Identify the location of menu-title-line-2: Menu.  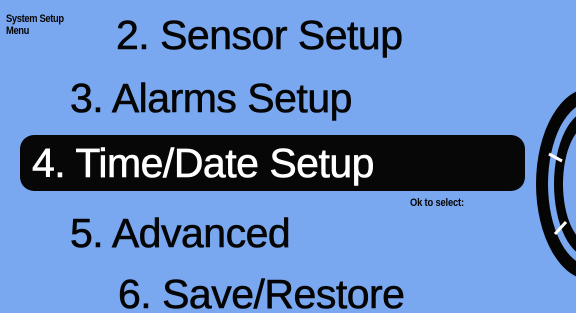
(18, 31).